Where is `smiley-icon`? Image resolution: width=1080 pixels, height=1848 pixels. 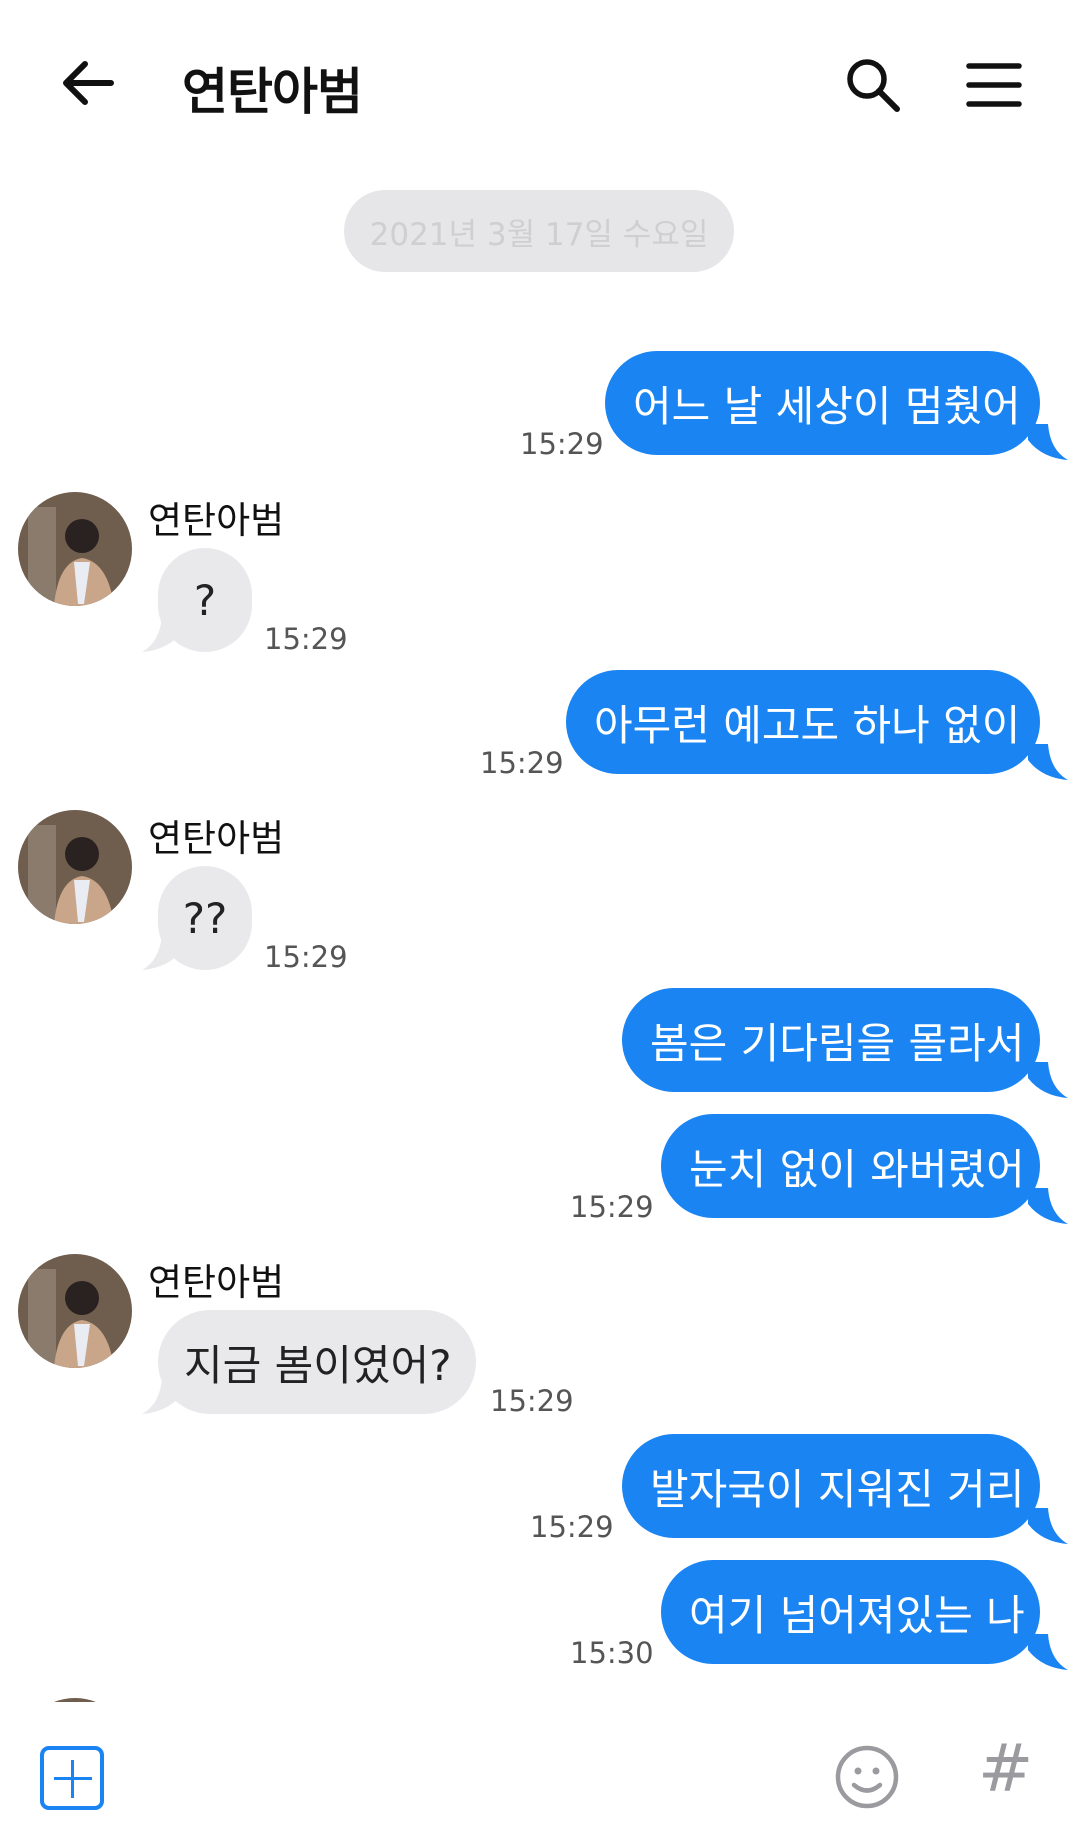
smiley-icon is located at coordinates (867, 1777).